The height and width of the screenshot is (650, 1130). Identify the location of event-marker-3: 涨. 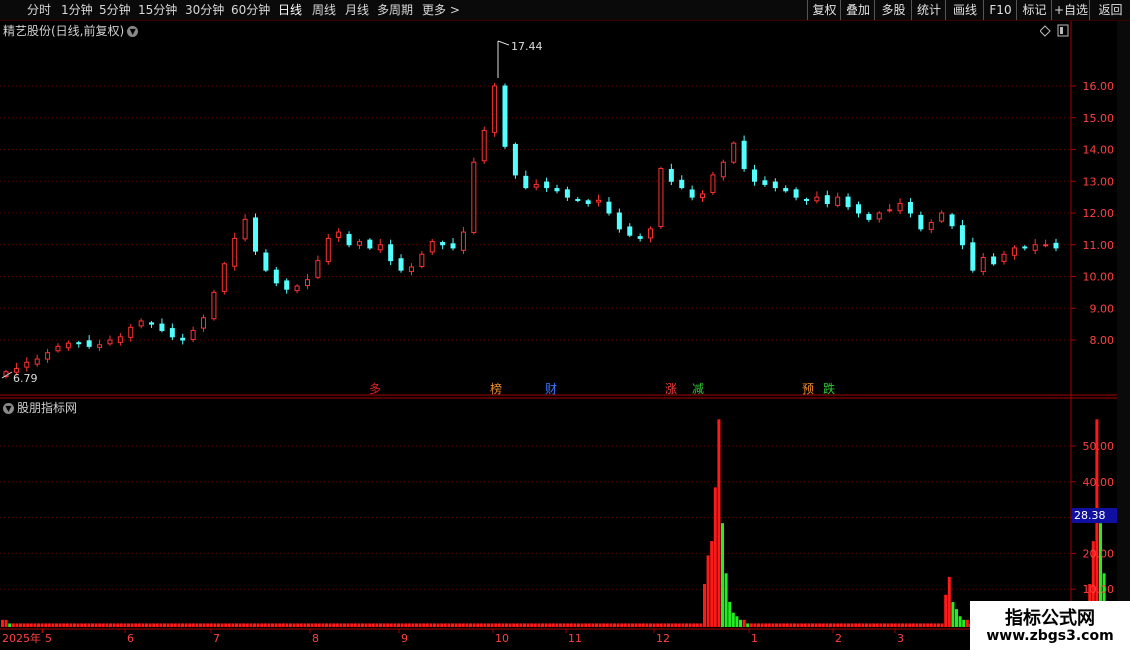
(671, 388).